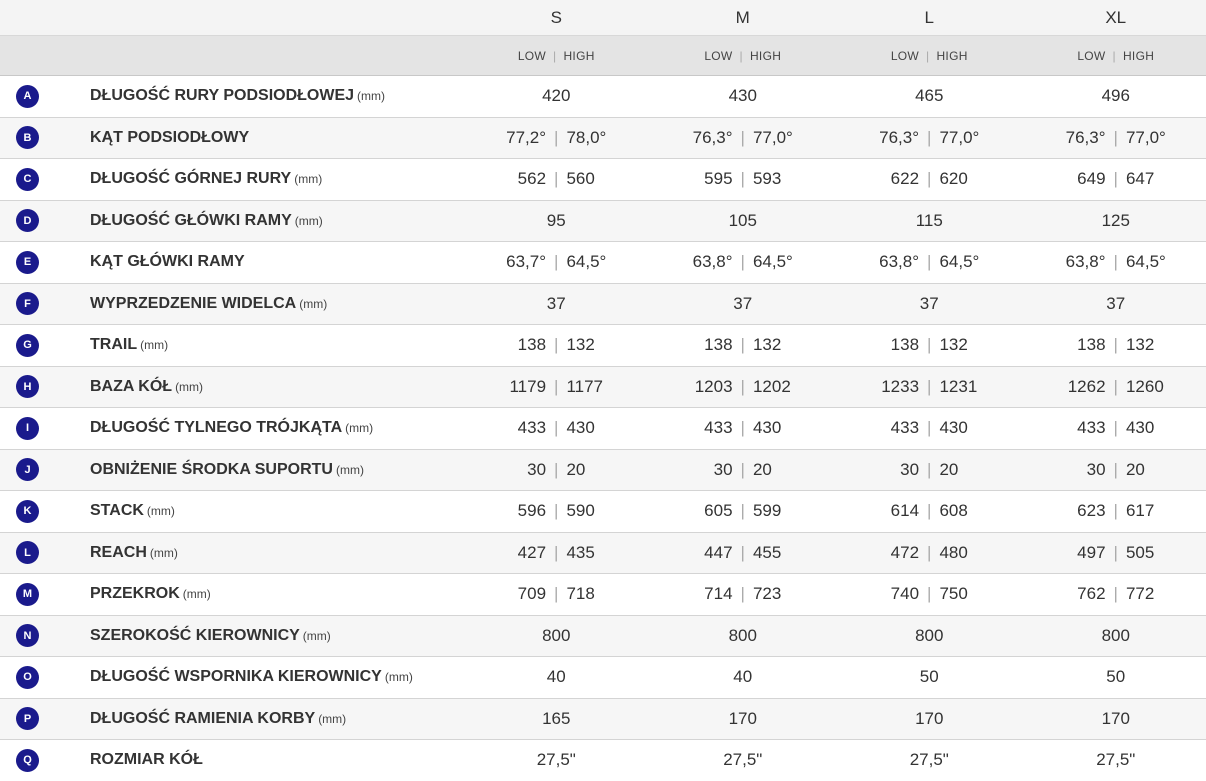 Image resolution: width=1206 pixels, height=781 pixels. Describe the element at coordinates (27, 138) in the screenshot. I see `row-badge: B` at that location.